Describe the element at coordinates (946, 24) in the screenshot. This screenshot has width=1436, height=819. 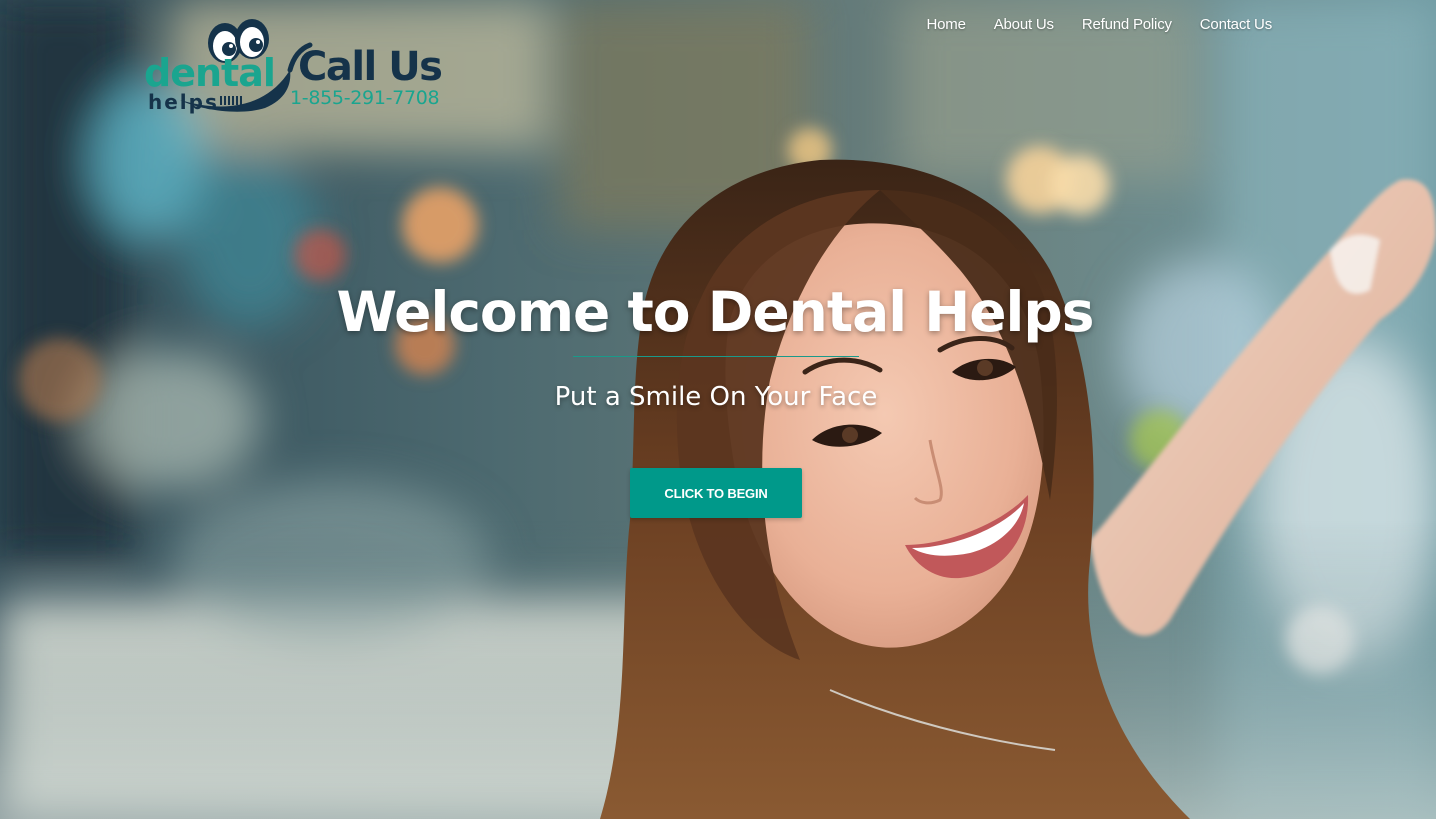
I see `nav-home-link: Home` at that location.